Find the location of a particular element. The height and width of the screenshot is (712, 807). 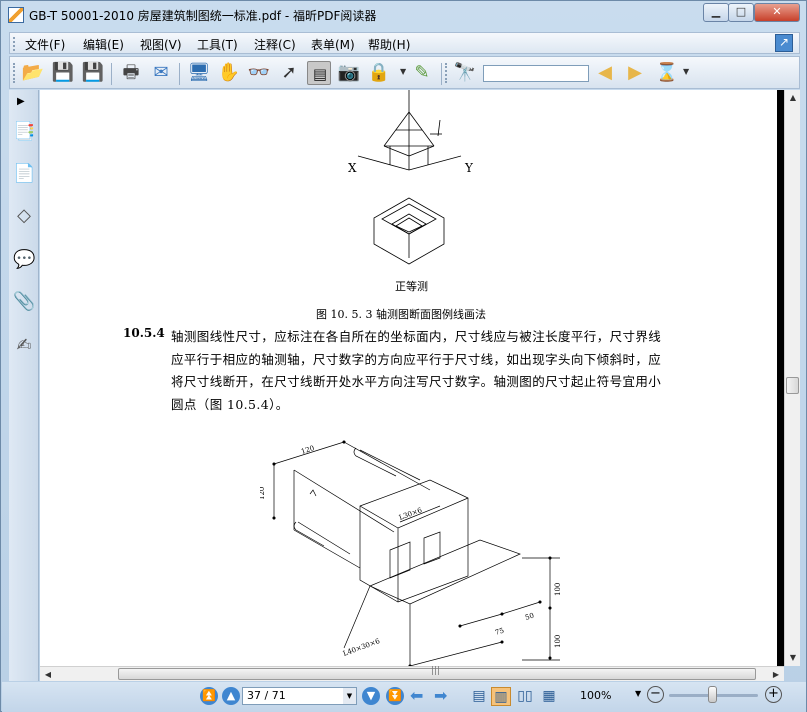

dim-right-lower: 100 is located at coordinates (557, 641).